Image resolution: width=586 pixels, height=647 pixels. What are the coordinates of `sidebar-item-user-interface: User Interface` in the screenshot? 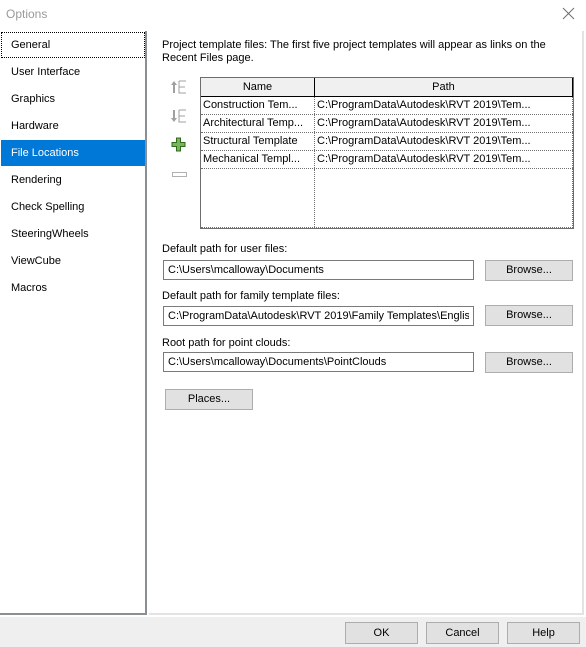 It's located at (73, 72).